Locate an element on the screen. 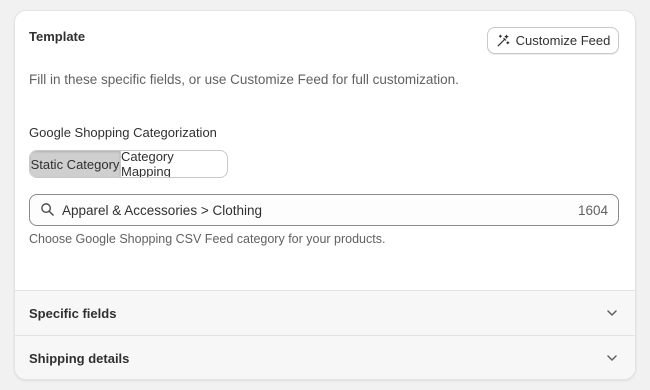 The image size is (650, 390). section-title: Specific fields is located at coordinates (73, 313).